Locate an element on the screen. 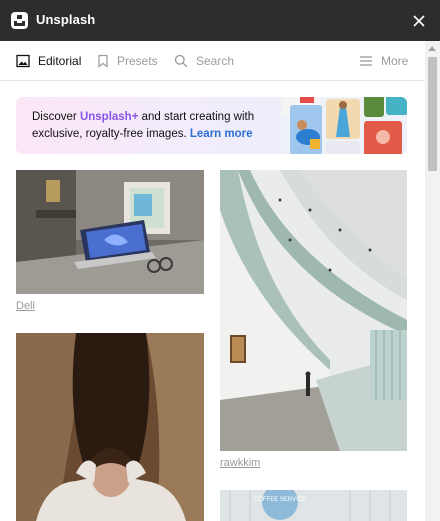  photo-building: COFFEE SERVICE is located at coordinates (313, 505).